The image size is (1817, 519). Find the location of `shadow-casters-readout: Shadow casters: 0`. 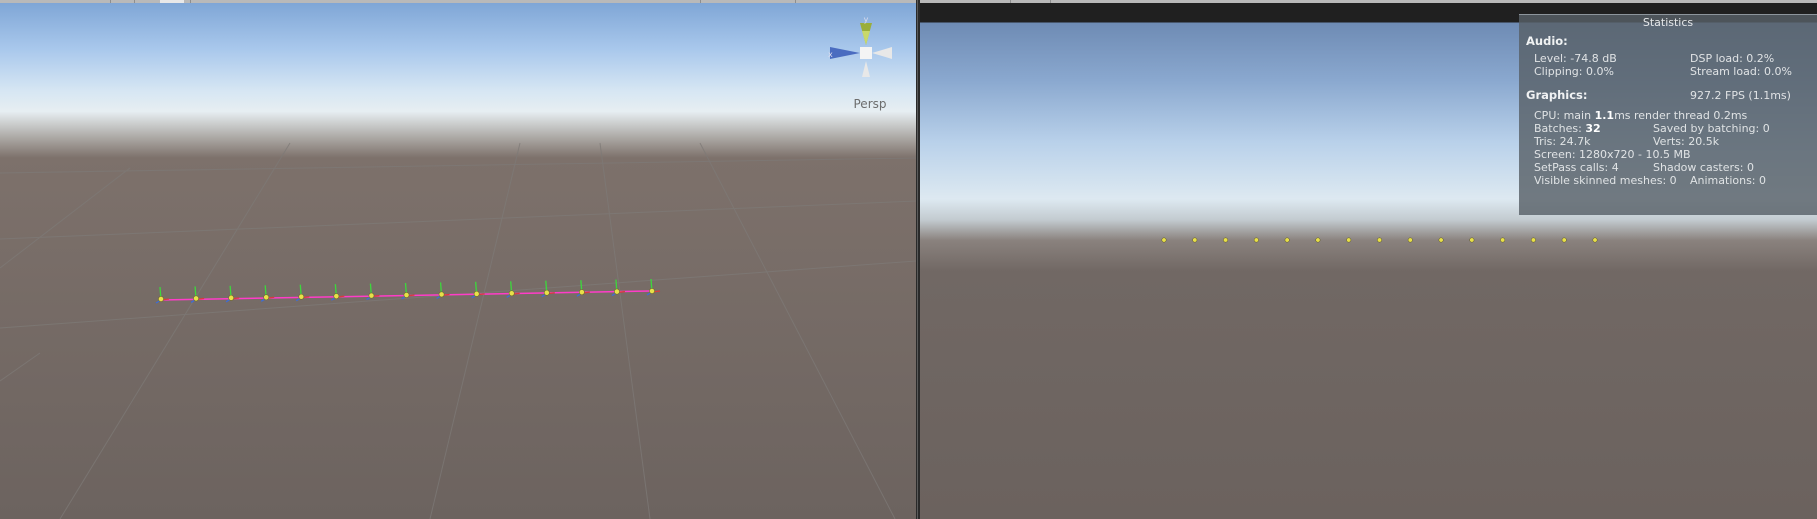

shadow-casters-readout: Shadow casters: 0 is located at coordinates (1703, 167).